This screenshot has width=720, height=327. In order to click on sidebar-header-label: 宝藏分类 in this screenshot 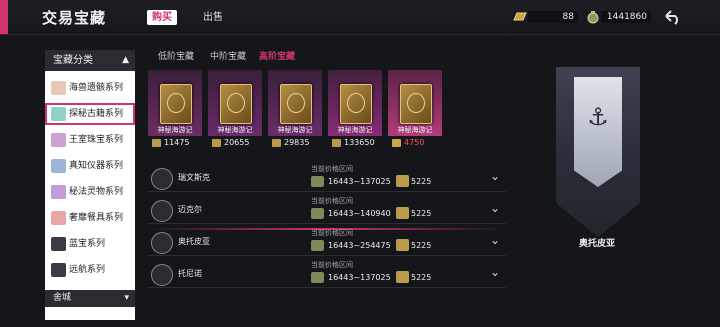, I will do `click(73, 60)`.